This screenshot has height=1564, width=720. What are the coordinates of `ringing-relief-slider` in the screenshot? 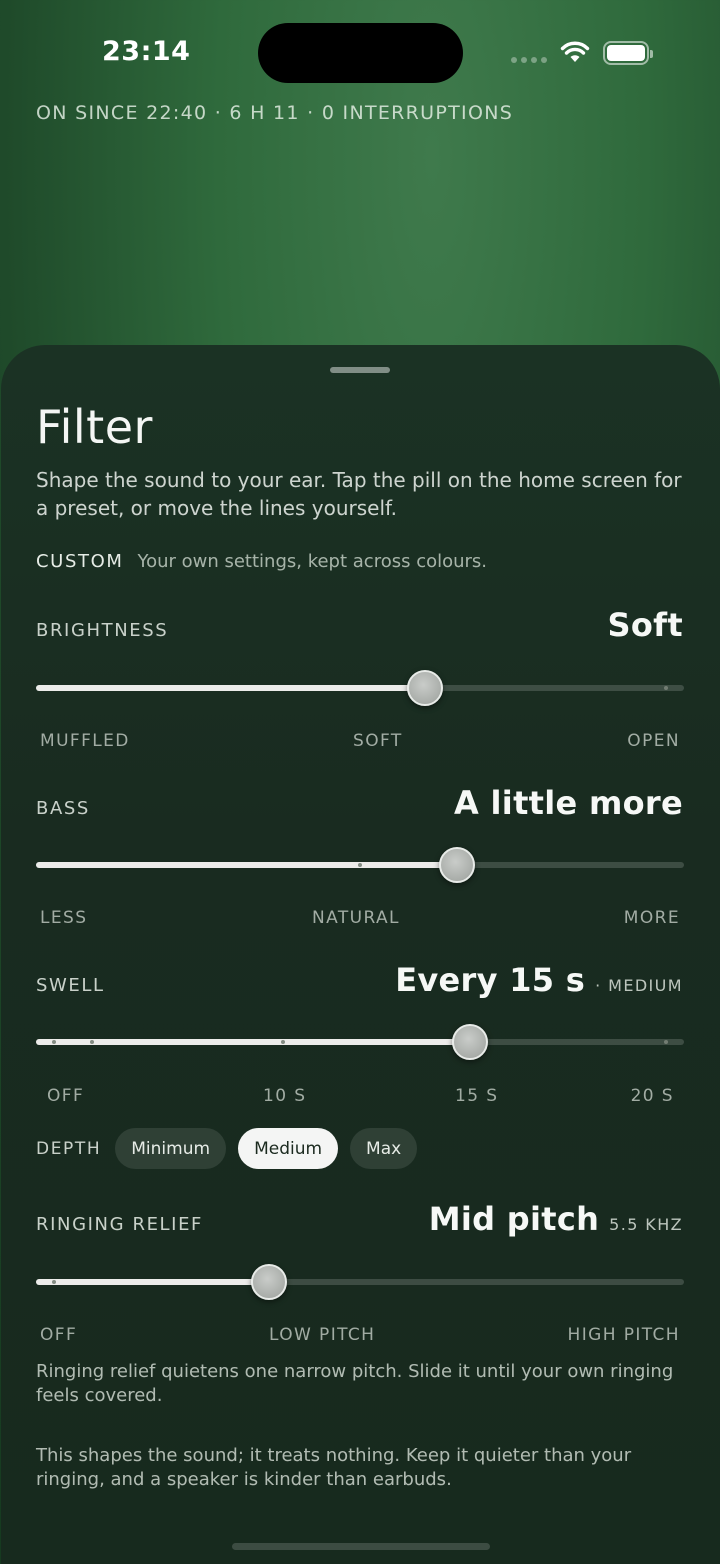 It's located at (360, 1282).